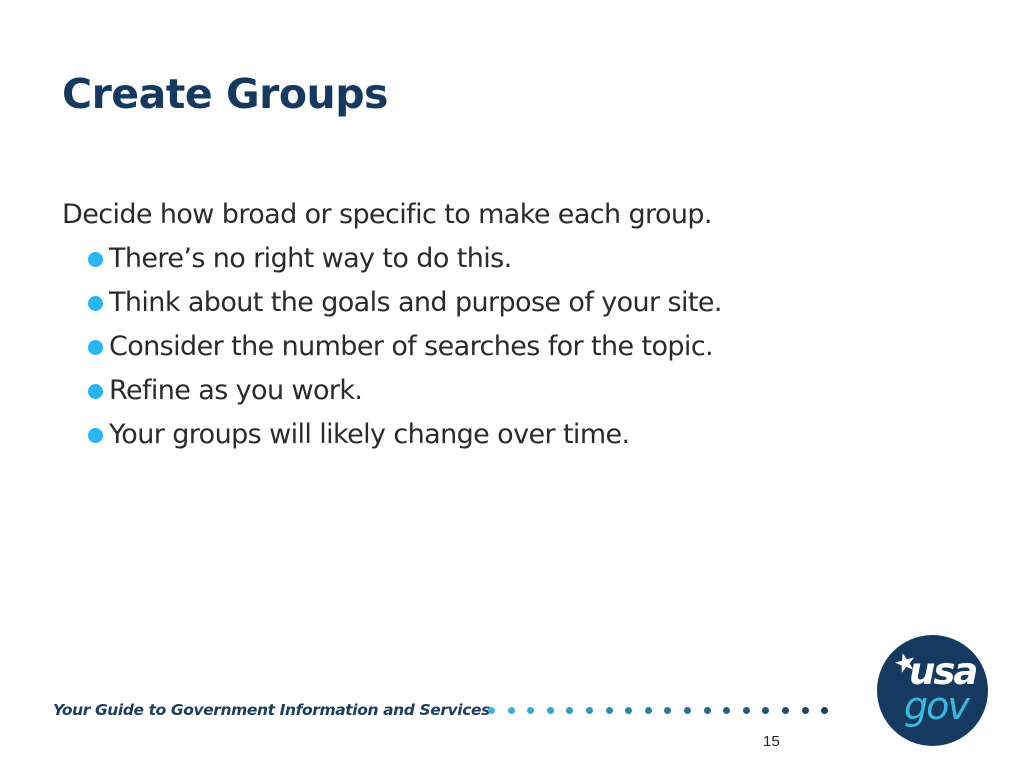 The height and width of the screenshot is (768, 1024). I want to click on slide-title: Create Groups, so click(225, 94).